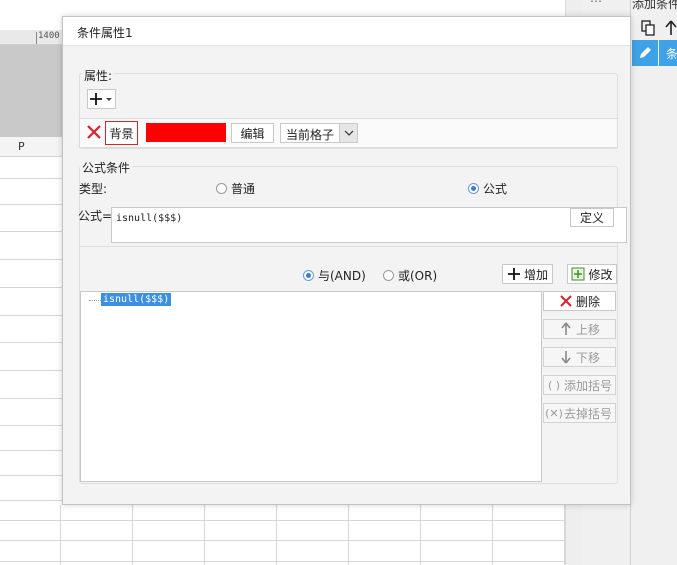 This screenshot has width=677, height=565. What do you see at coordinates (554, 385) in the screenshot?
I see `bracket-icon: ( )` at bounding box center [554, 385].